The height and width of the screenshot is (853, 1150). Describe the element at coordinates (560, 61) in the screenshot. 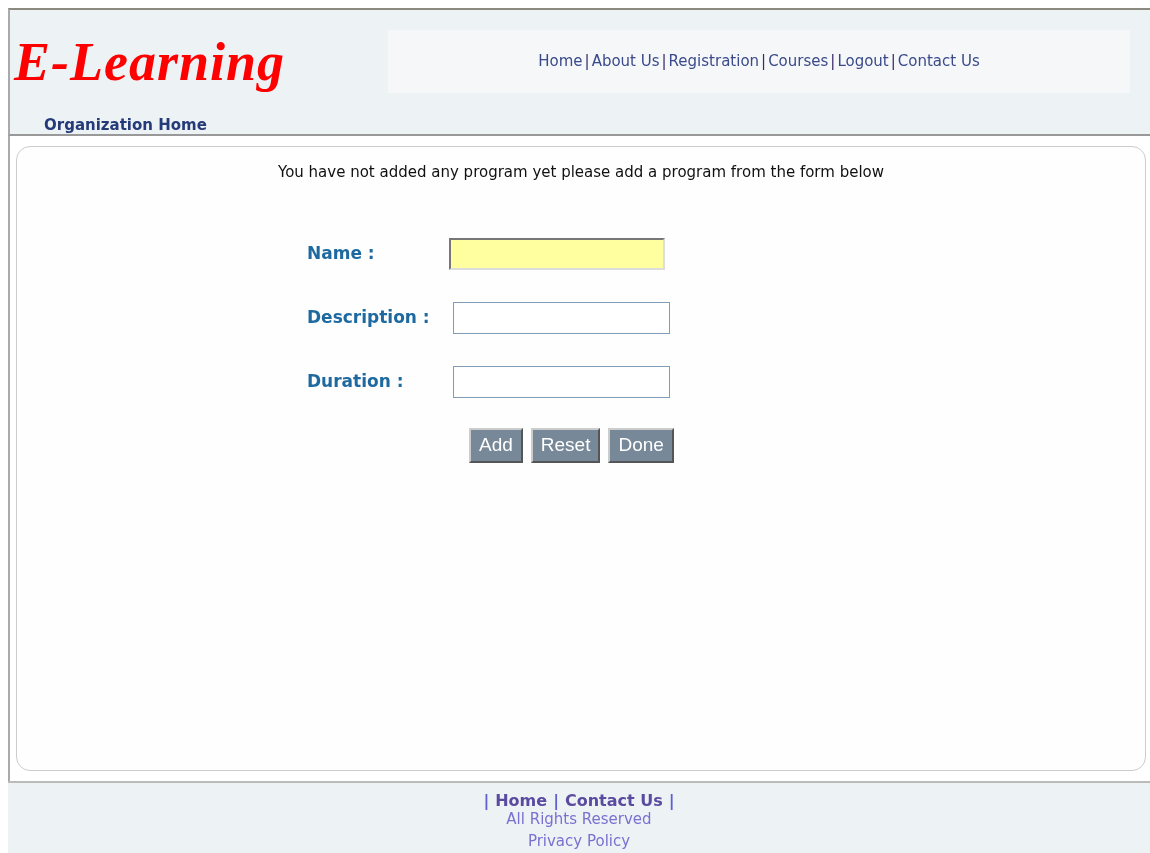

I see `nav-link: Home` at that location.